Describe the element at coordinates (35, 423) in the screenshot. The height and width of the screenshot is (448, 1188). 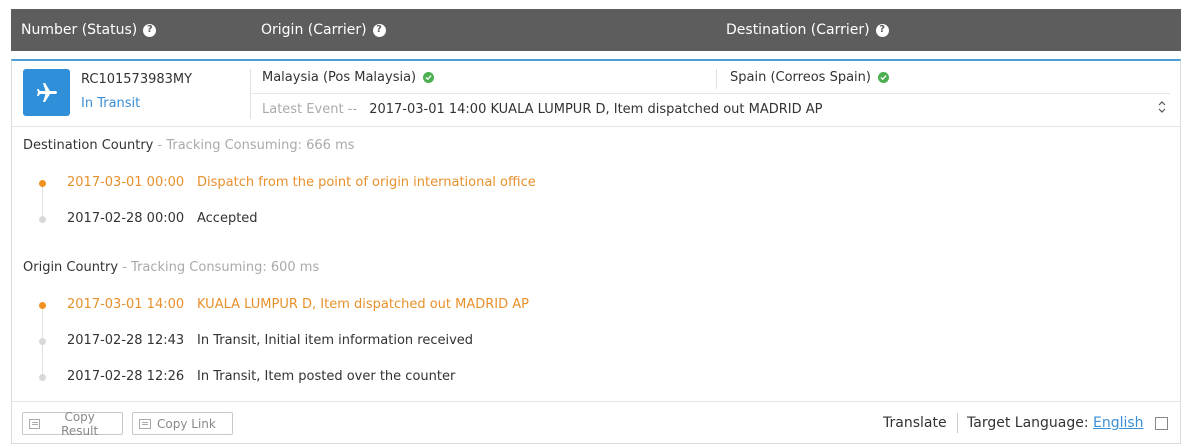
I see `copy-icon` at that location.